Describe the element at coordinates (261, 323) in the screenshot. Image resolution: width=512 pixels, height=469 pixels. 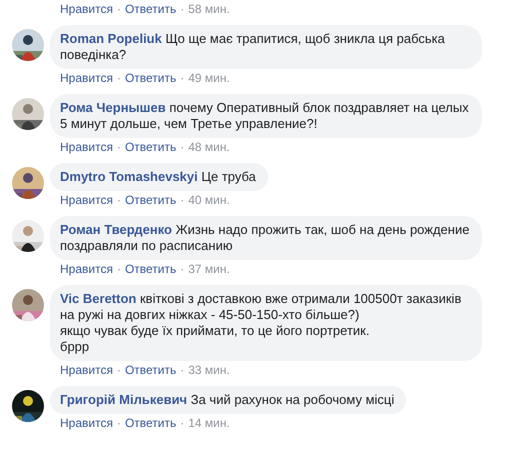
I see `comment-text: Vic Beretton квіткові з доставкою вже отримали 100500т заказиків на ружі на довгих ніжках - 45-50-150-хто більше?) якщо чувак буде їх приймати, то це його портретик. бррр` at that location.